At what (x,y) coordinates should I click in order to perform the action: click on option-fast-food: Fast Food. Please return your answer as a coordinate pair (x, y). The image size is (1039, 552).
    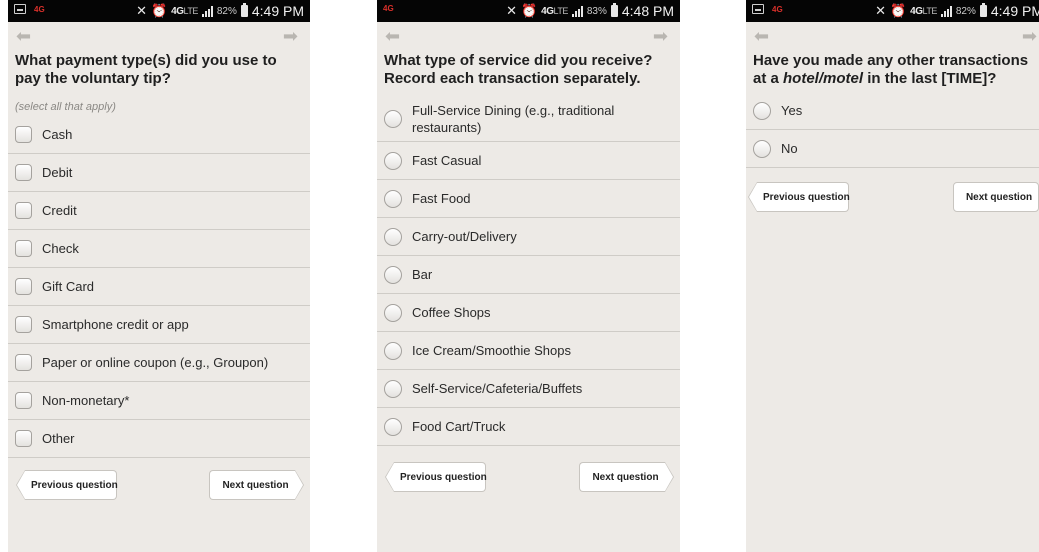
    Looking at the image, I should click on (528, 199).